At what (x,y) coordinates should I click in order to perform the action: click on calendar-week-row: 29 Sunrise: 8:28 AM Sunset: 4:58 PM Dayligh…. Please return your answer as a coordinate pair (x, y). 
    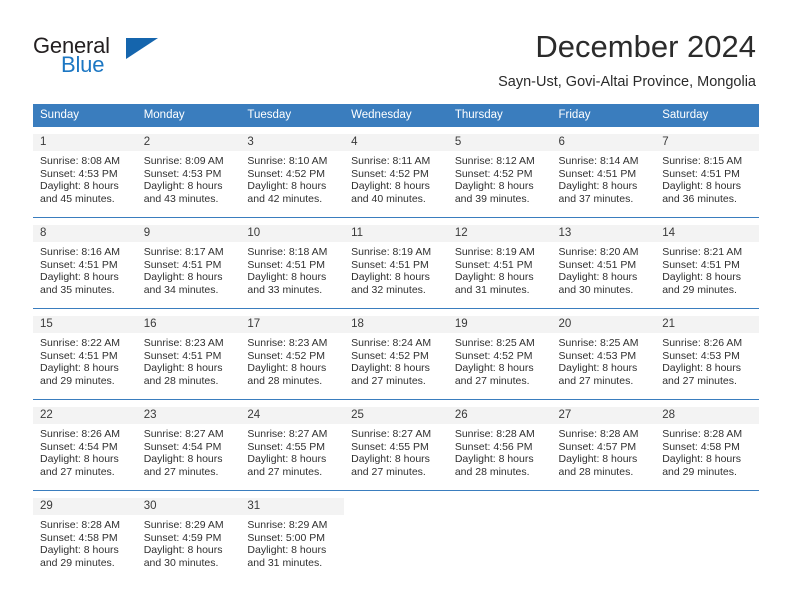
    Looking at the image, I should click on (396, 539).